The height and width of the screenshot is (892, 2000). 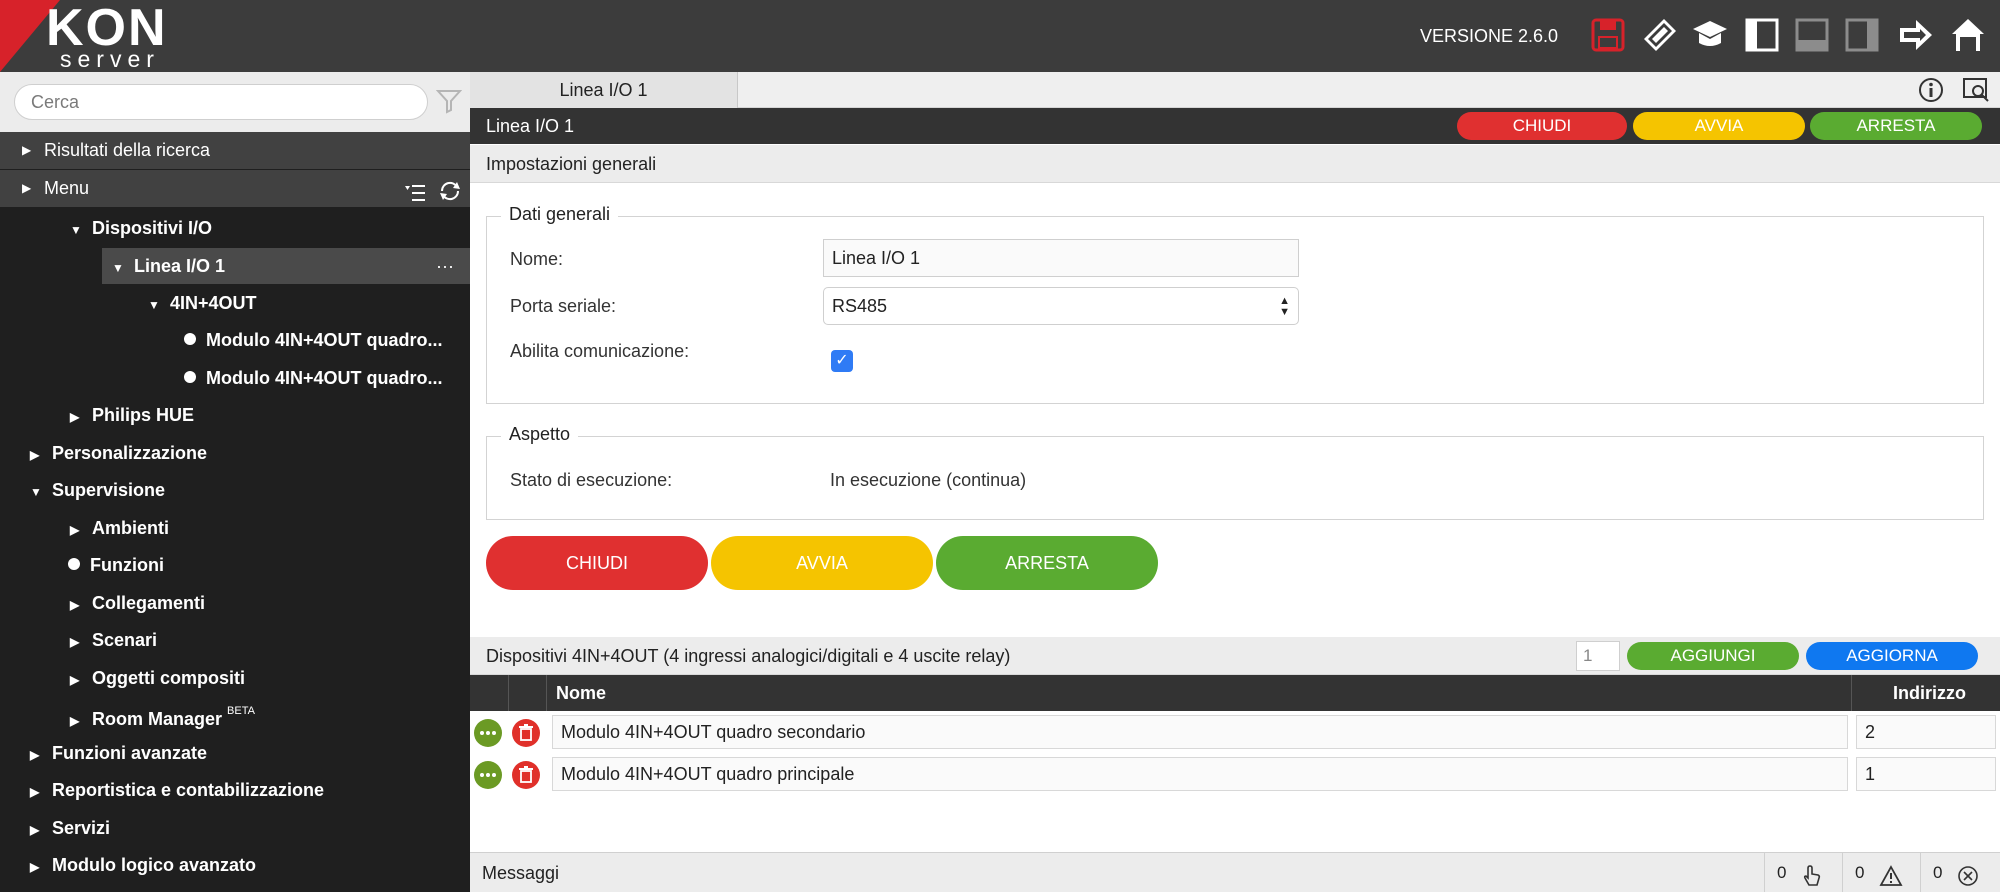 I want to click on warning-icon, so click(x=1891, y=877).